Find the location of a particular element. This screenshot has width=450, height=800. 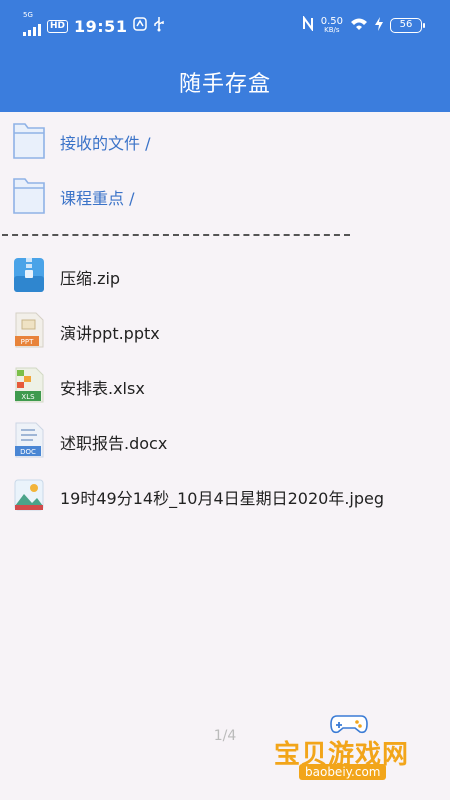

doc-icon-text: DOC is located at coordinates (28, 452).